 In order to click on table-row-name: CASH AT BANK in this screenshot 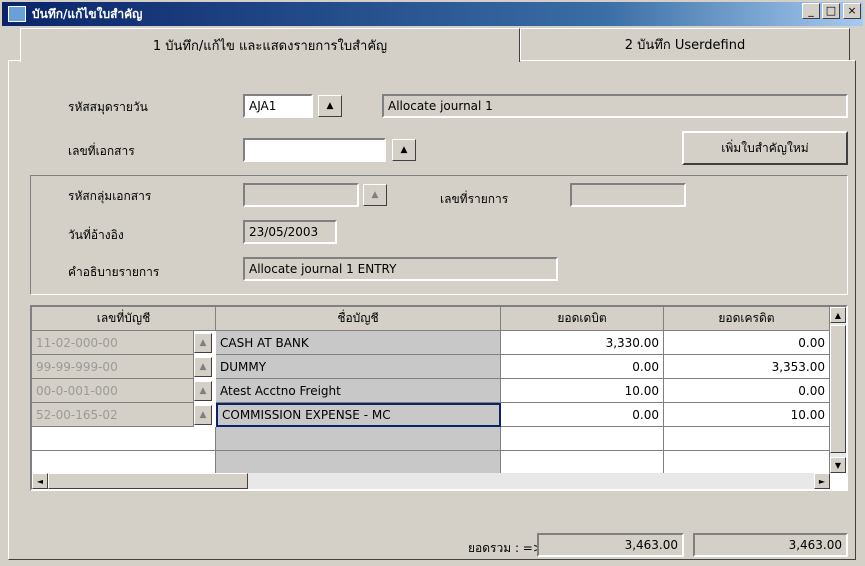, I will do `click(358, 343)`.